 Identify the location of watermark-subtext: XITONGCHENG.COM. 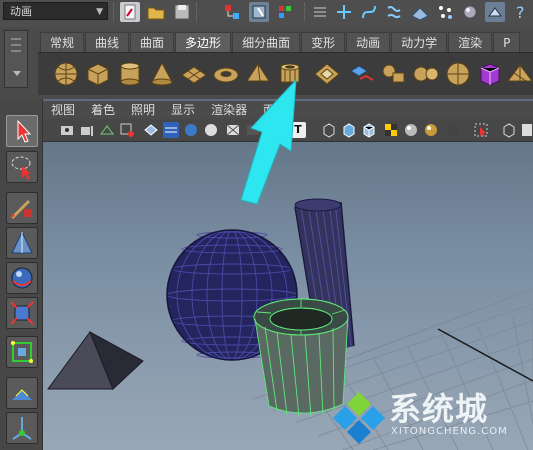
(449, 431).